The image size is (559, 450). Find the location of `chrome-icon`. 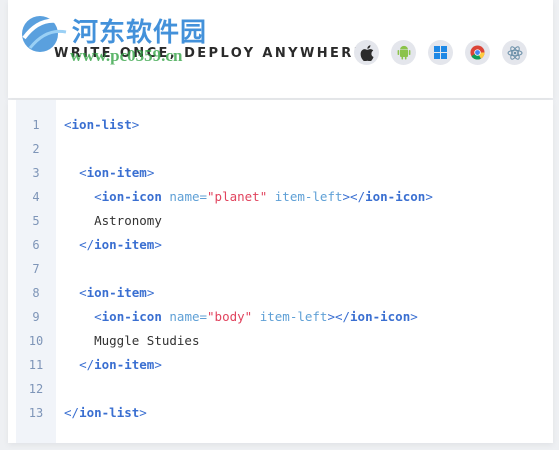

chrome-icon is located at coordinates (477, 52).